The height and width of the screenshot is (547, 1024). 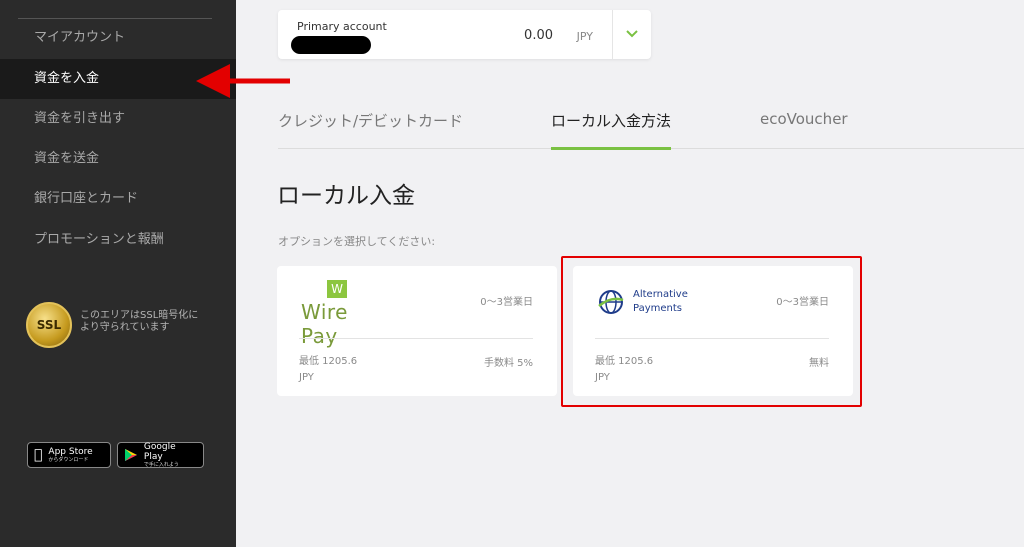 I want to click on ssl-notice: SSL このエリアはSSL暗号化により守られています, so click(x=114, y=325).